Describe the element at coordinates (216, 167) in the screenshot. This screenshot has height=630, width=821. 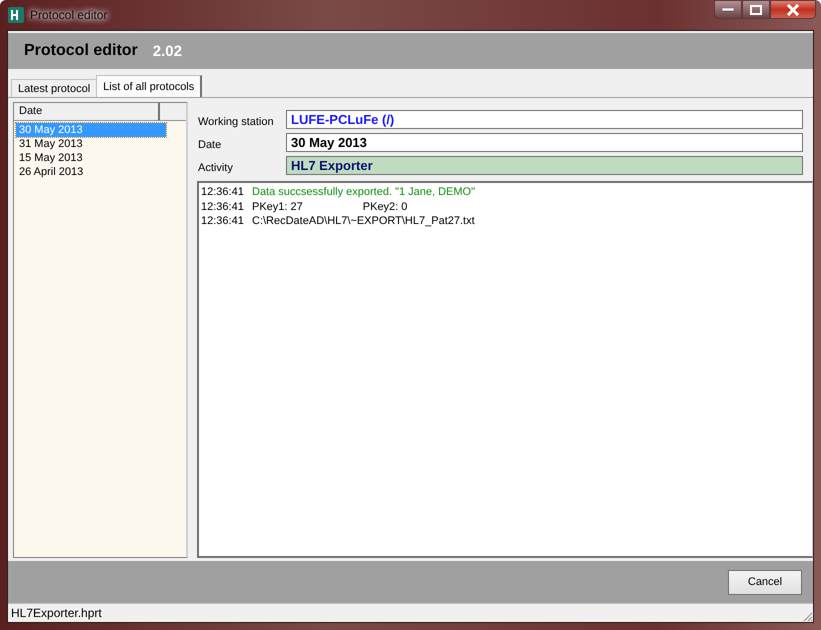
I see `field-label: Activity` at that location.